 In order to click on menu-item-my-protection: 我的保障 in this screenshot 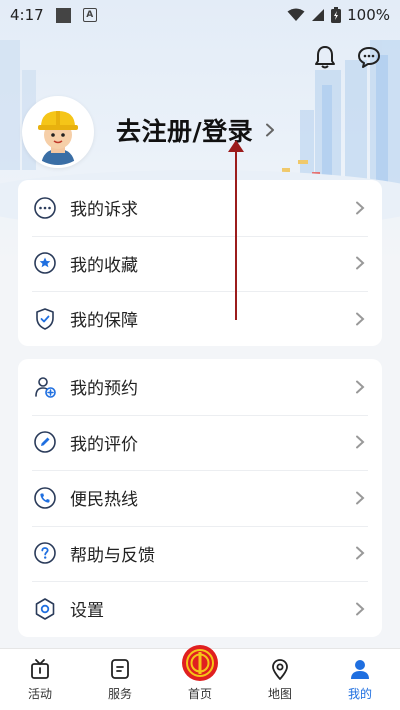, I will do `click(200, 319)`.